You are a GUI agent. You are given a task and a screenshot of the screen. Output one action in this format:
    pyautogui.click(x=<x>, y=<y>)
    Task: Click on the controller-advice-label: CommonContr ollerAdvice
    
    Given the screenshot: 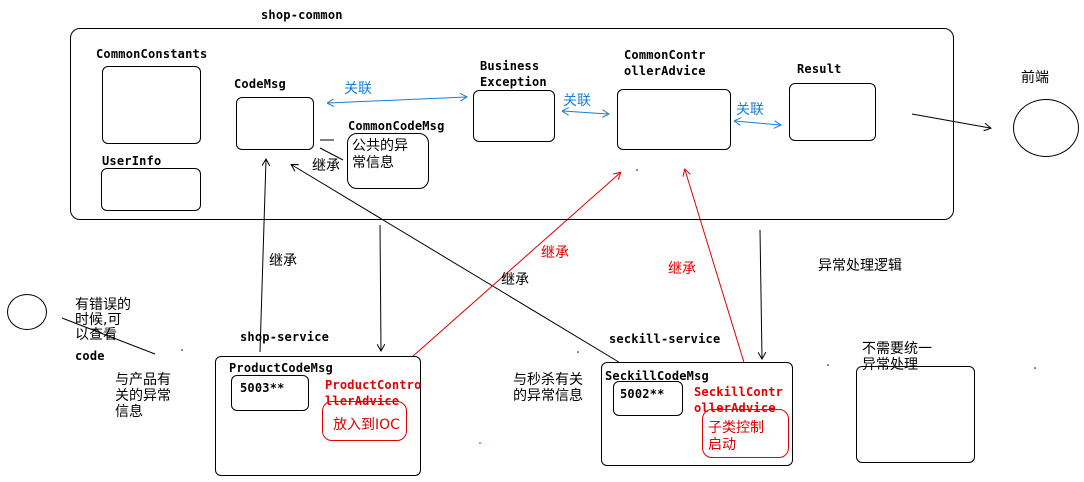 What is the action you would take?
    pyautogui.click(x=665, y=63)
    